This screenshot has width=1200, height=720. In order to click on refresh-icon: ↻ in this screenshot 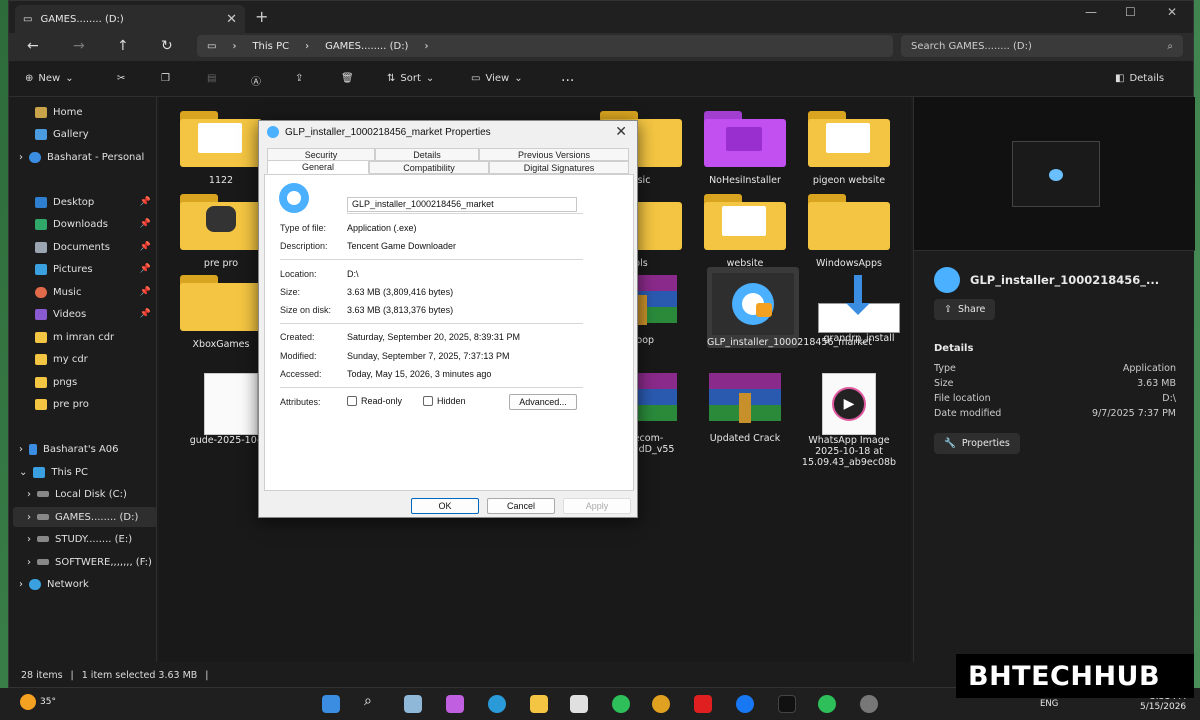, I will do `click(167, 46)`.